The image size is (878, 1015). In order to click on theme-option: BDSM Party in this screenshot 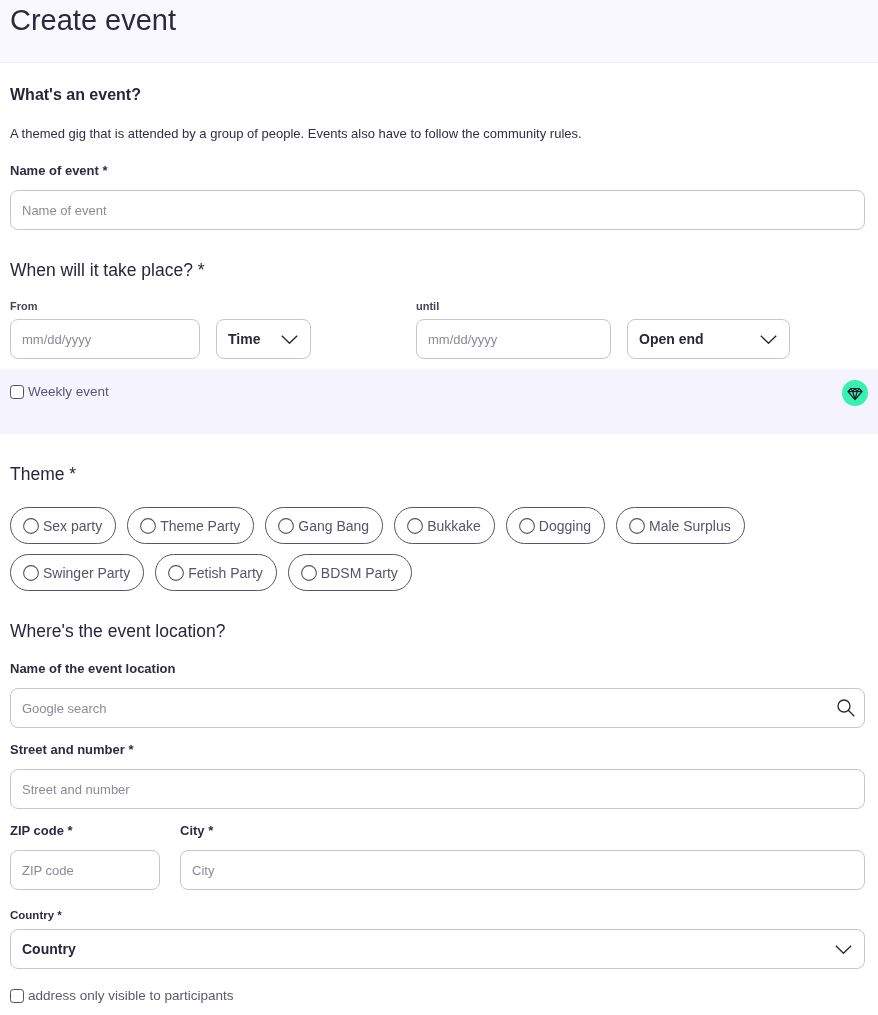, I will do `click(349, 572)`.